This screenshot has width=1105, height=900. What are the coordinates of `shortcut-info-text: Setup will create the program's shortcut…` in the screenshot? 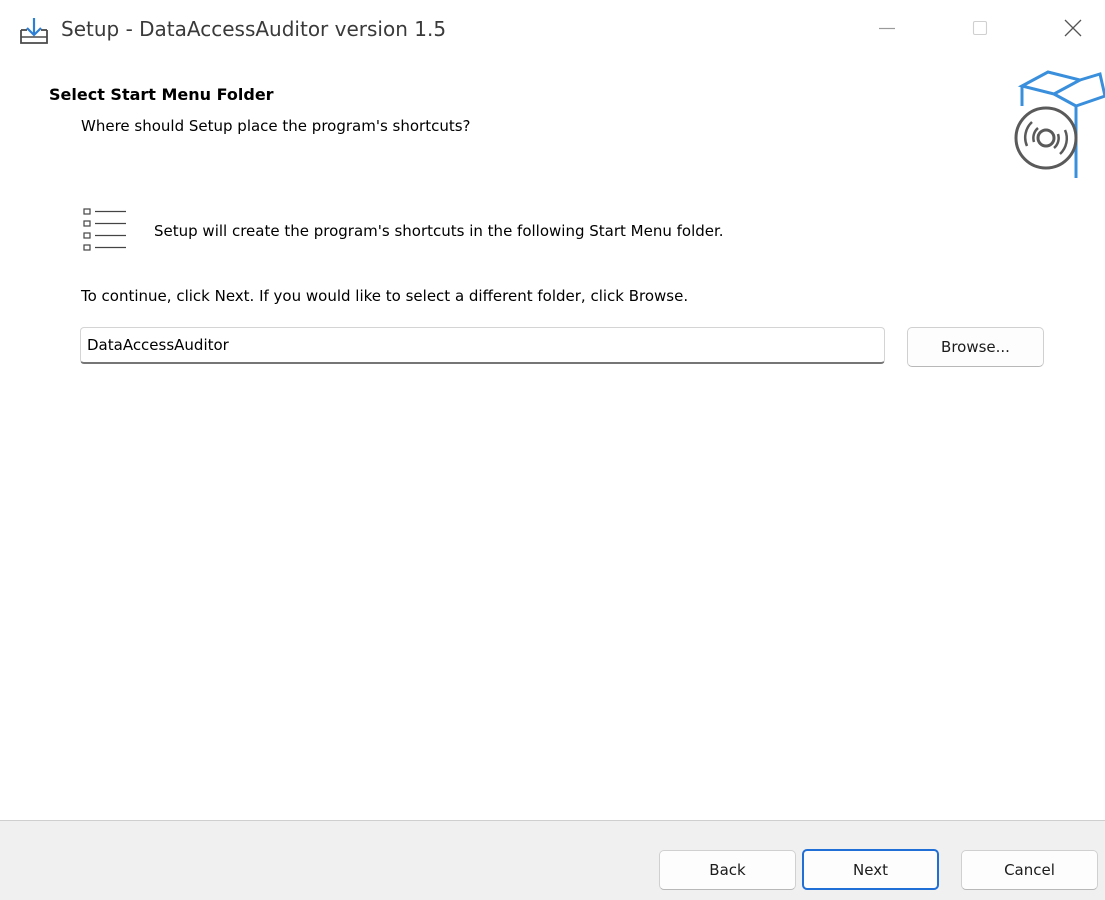 It's located at (439, 231).